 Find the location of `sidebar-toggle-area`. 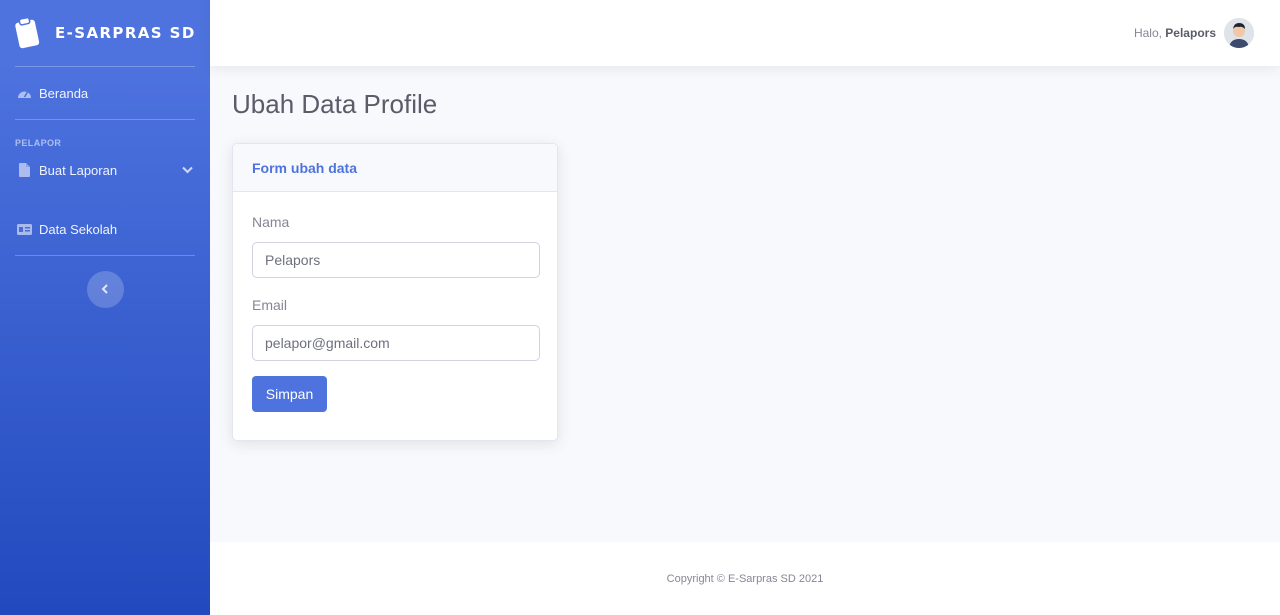

sidebar-toggle-area is located at coordinates (105, 289).